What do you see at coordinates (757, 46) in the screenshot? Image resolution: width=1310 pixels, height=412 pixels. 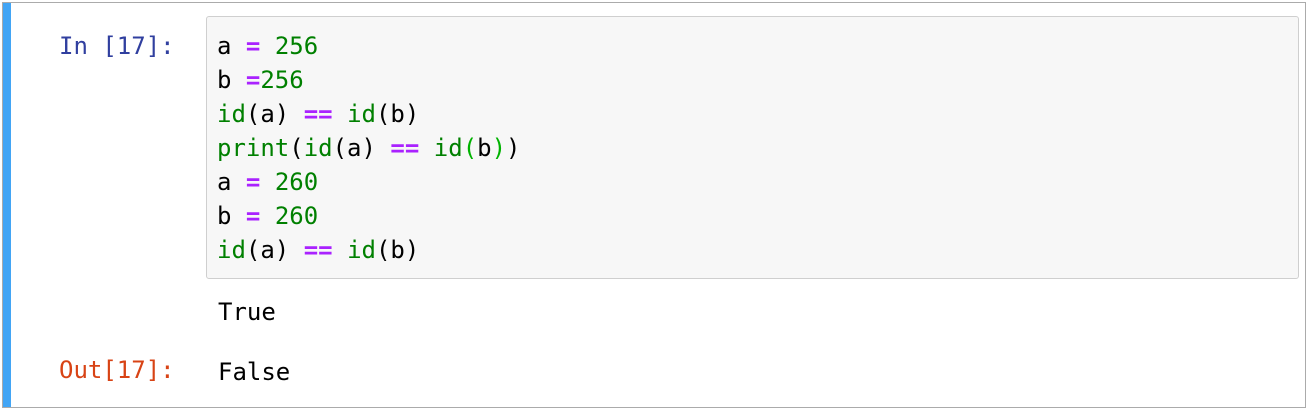 I see `code-line: a = 256` at bounding box center [757, 46].